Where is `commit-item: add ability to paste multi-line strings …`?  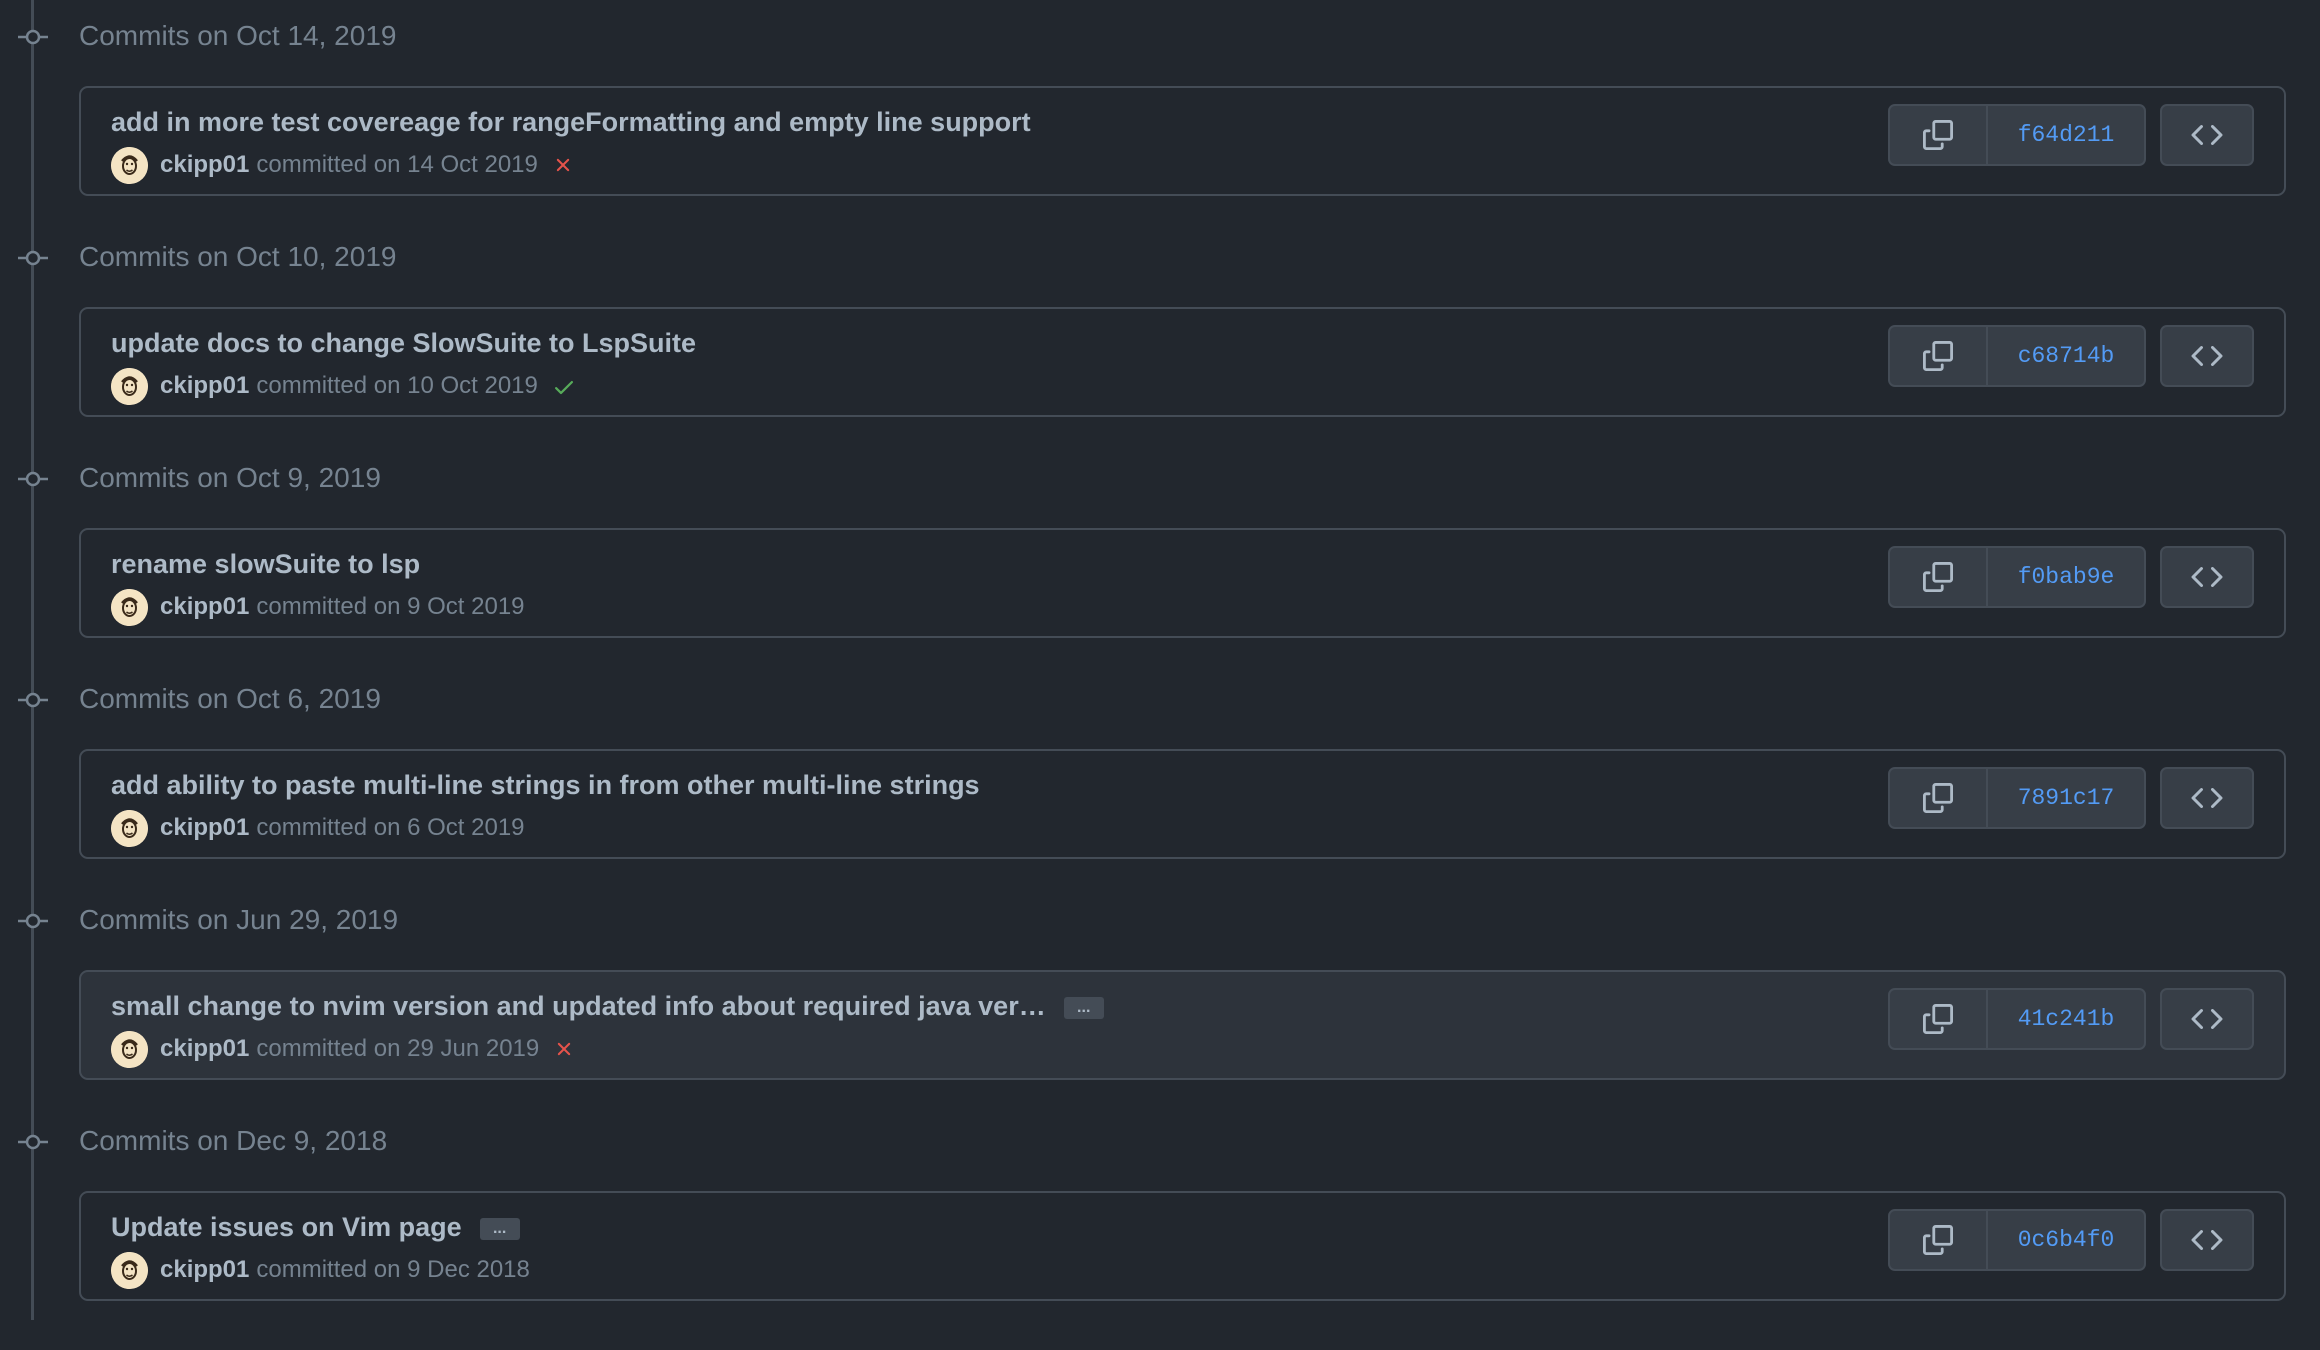 commit-item: add ability to paste multi-line strings … is located at coordinates (1182, 804).